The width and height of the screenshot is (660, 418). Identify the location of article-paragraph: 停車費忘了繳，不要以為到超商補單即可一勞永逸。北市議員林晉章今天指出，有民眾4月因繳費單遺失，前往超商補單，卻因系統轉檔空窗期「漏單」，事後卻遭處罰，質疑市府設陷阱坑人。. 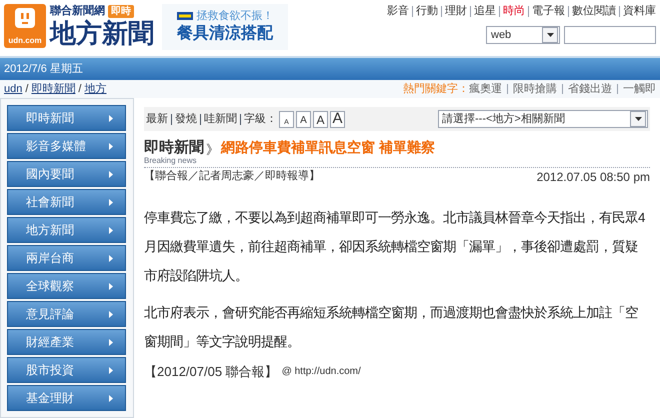
(395, 247).